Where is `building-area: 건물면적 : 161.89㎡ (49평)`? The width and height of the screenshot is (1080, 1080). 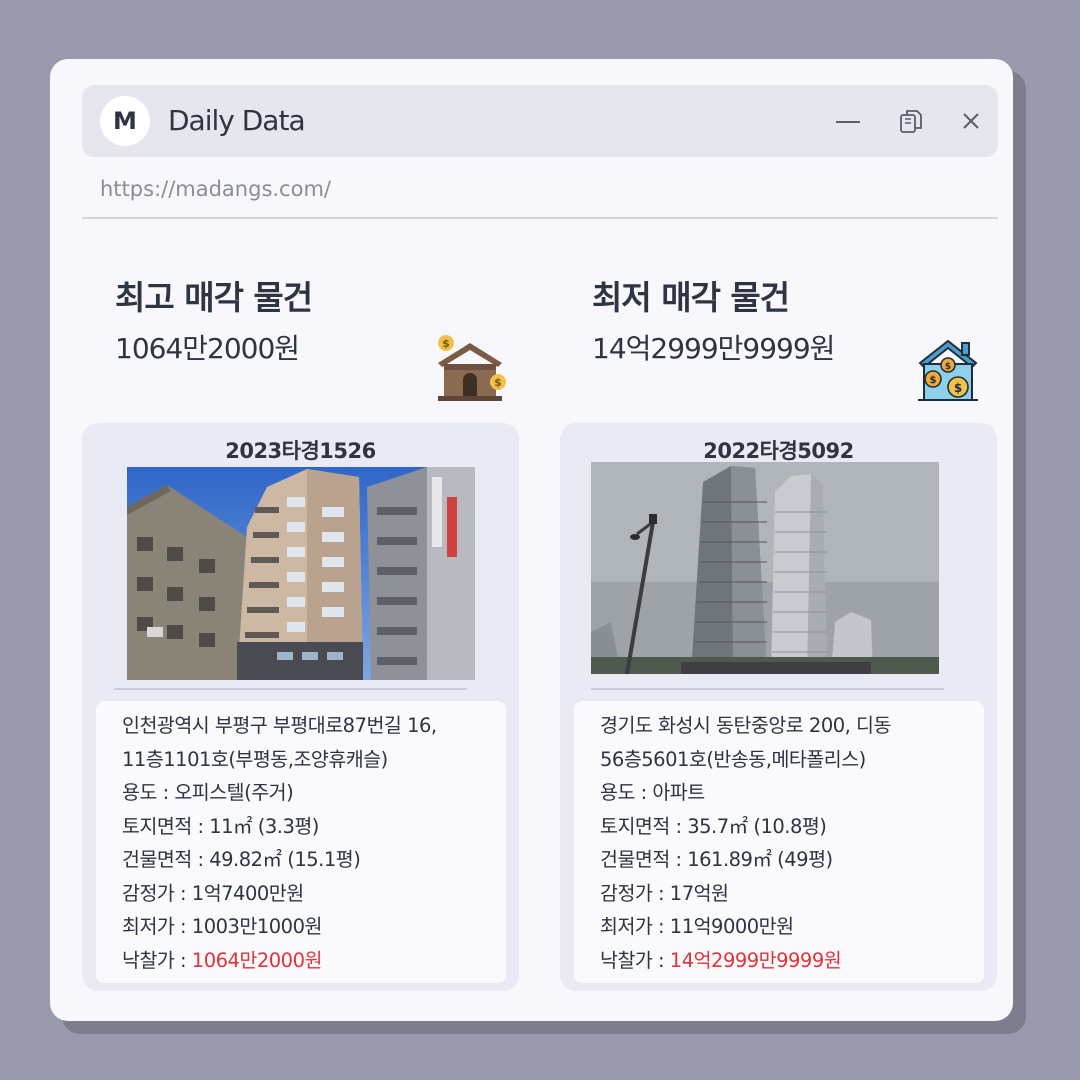 building-area: 건물면적 : 161.89㎡ (49평) is located at coordinates (716, 859).